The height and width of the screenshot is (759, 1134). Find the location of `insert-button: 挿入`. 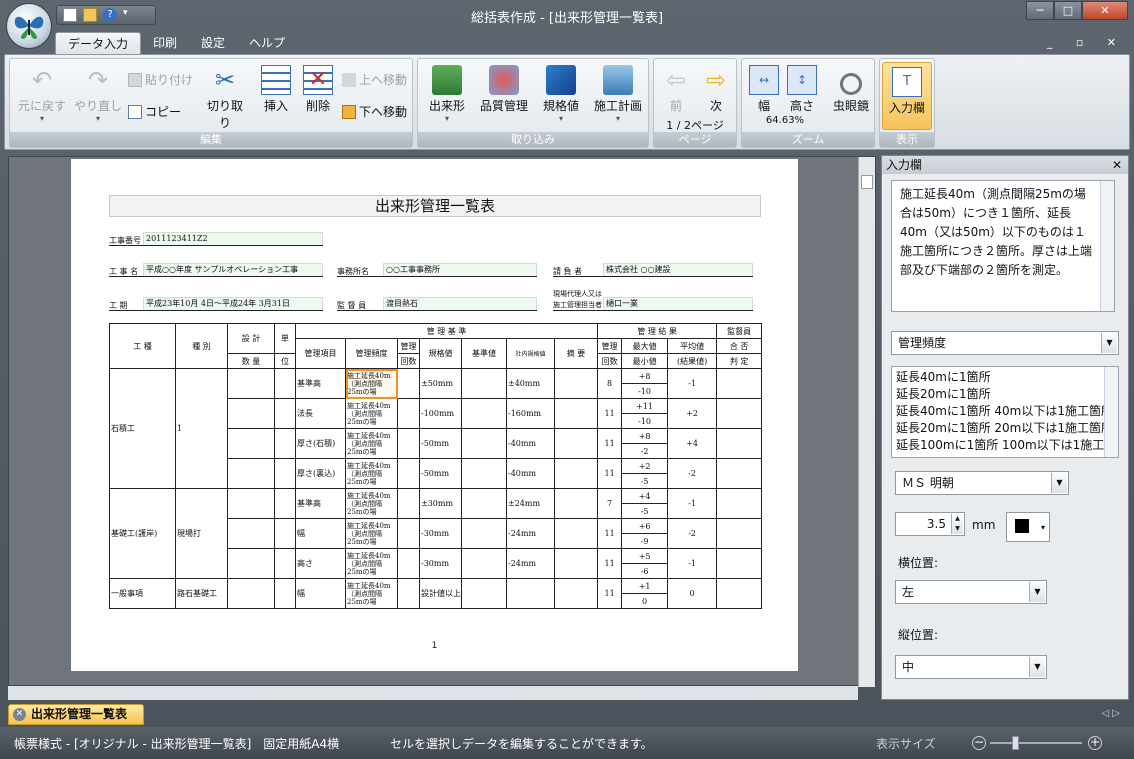

insert-button: 挿入 is located at coordinates (276, 89).